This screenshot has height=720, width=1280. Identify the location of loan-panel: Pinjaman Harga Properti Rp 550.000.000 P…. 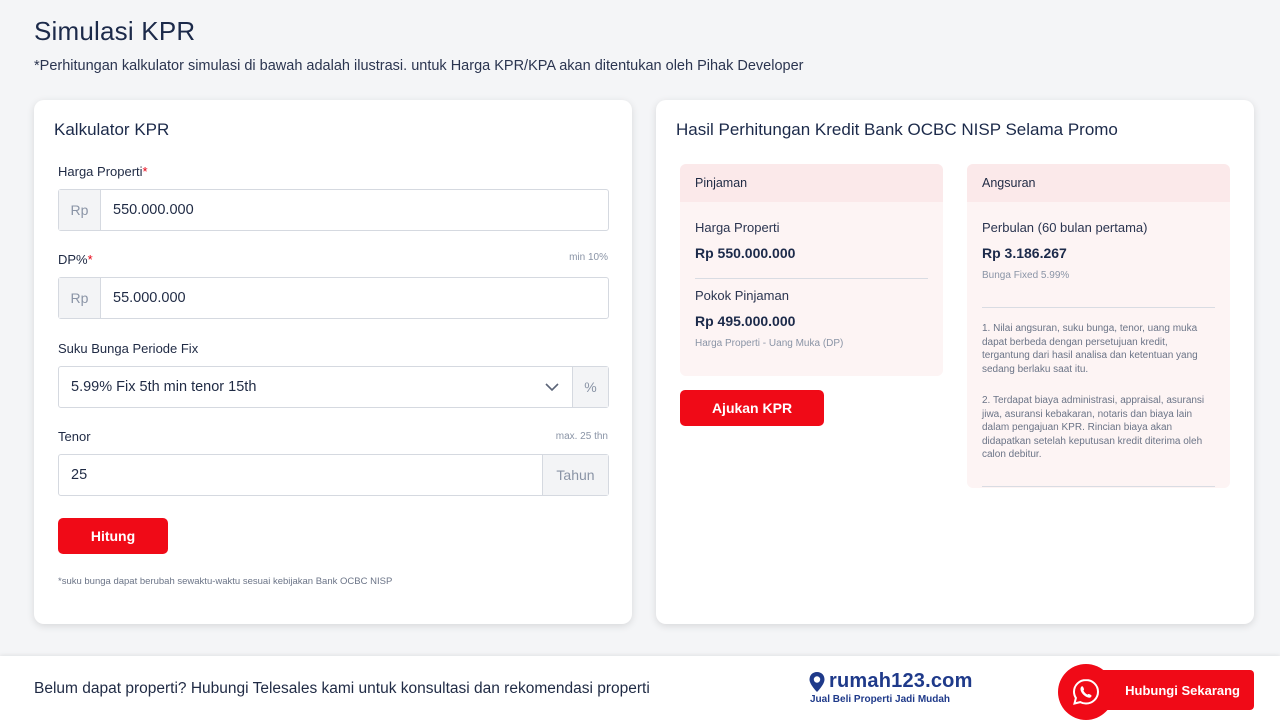
(811, 270).